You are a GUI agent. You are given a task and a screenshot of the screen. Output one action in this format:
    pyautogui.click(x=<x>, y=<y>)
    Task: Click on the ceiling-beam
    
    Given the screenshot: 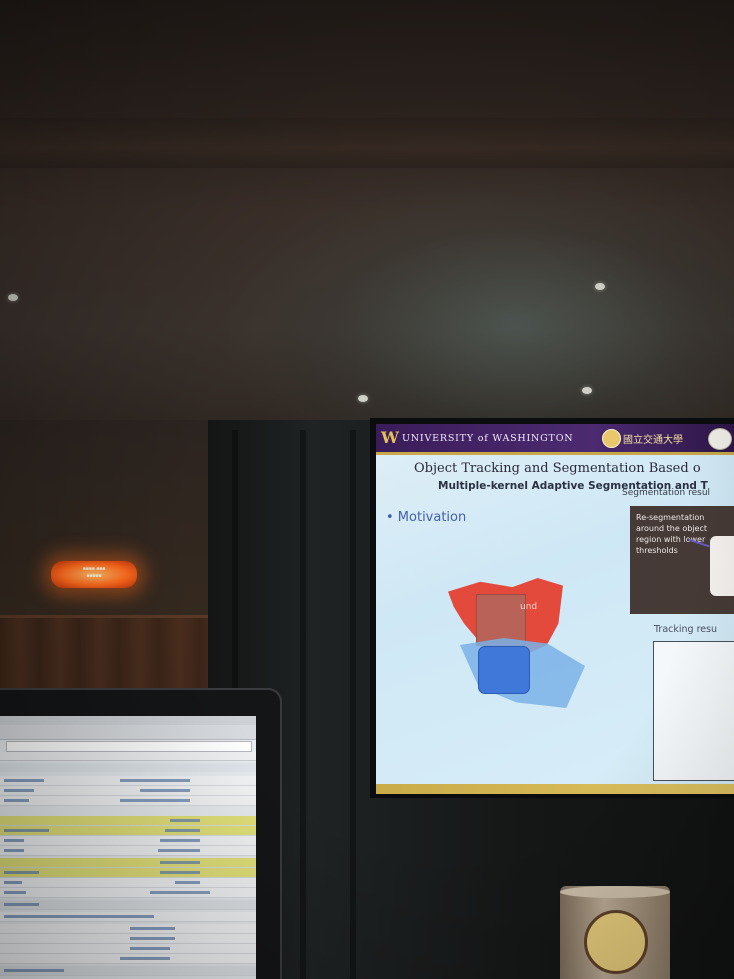 What is the action you would take?
    pyautogui.click(x=367, y=143)
    